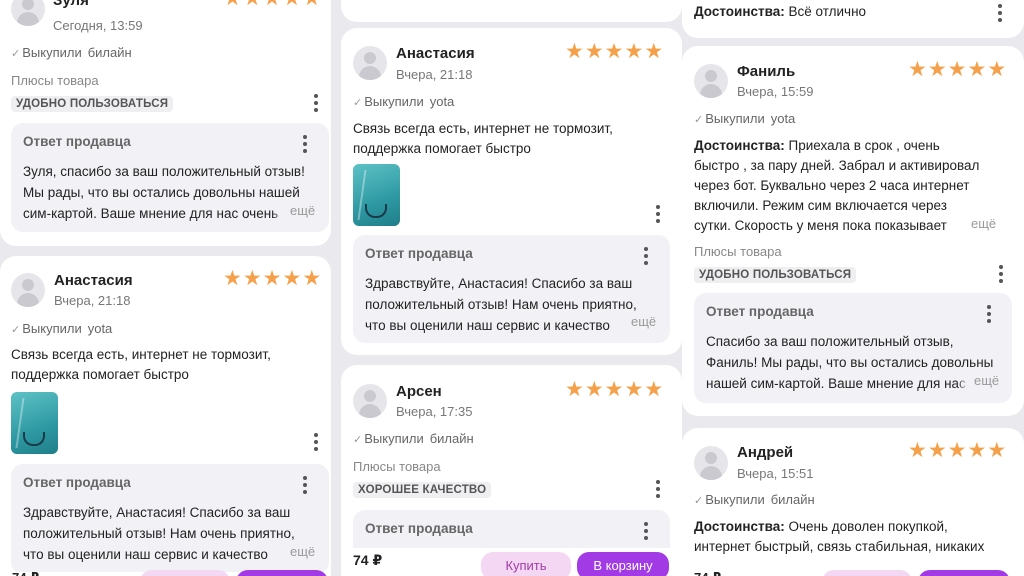 The image size is (1024, 576). I want to click on review-date: Сегодня, 13:59, so click(98, 25).